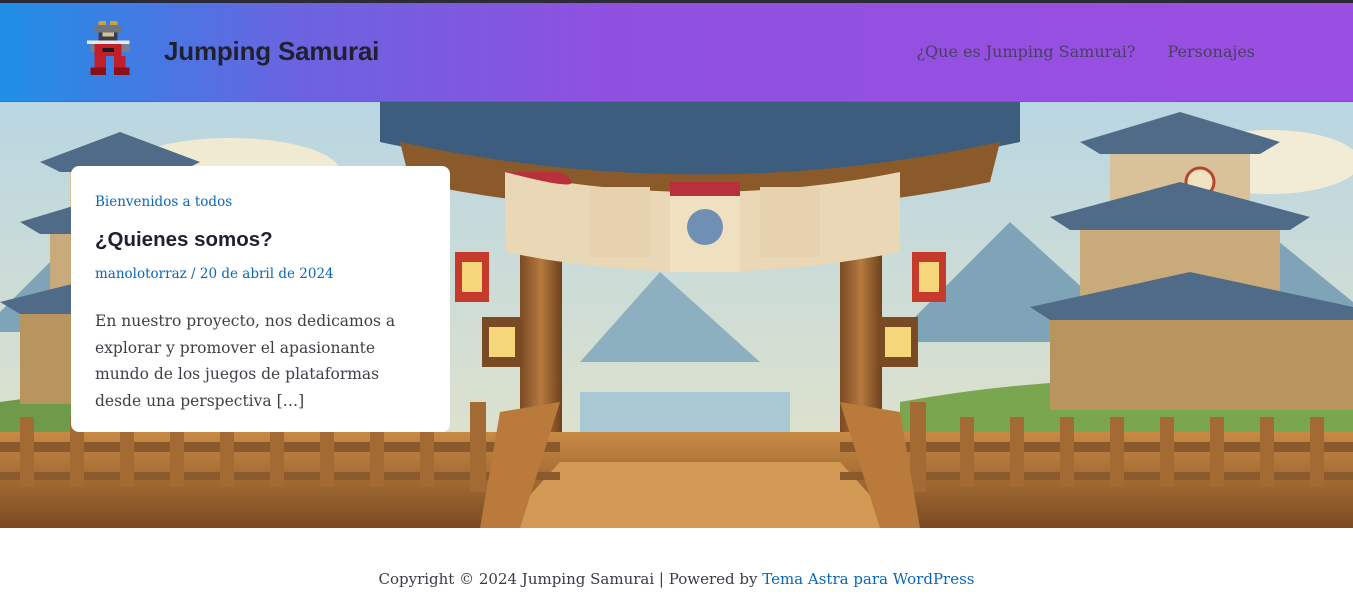 The height and width of the screenshot is (610, 1353). I want to click on main-nav: ¿Que es Jumping Samurai? Personajes, so click(1085, 51).